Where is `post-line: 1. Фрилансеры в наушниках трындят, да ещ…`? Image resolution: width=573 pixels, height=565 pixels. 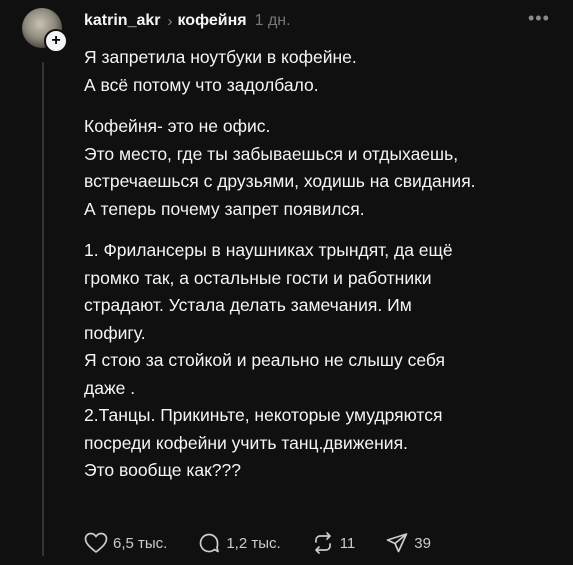 post-line: 1. Фрилансеры в наушниках трындят, да ещ… is located at coordinates (268, 250).